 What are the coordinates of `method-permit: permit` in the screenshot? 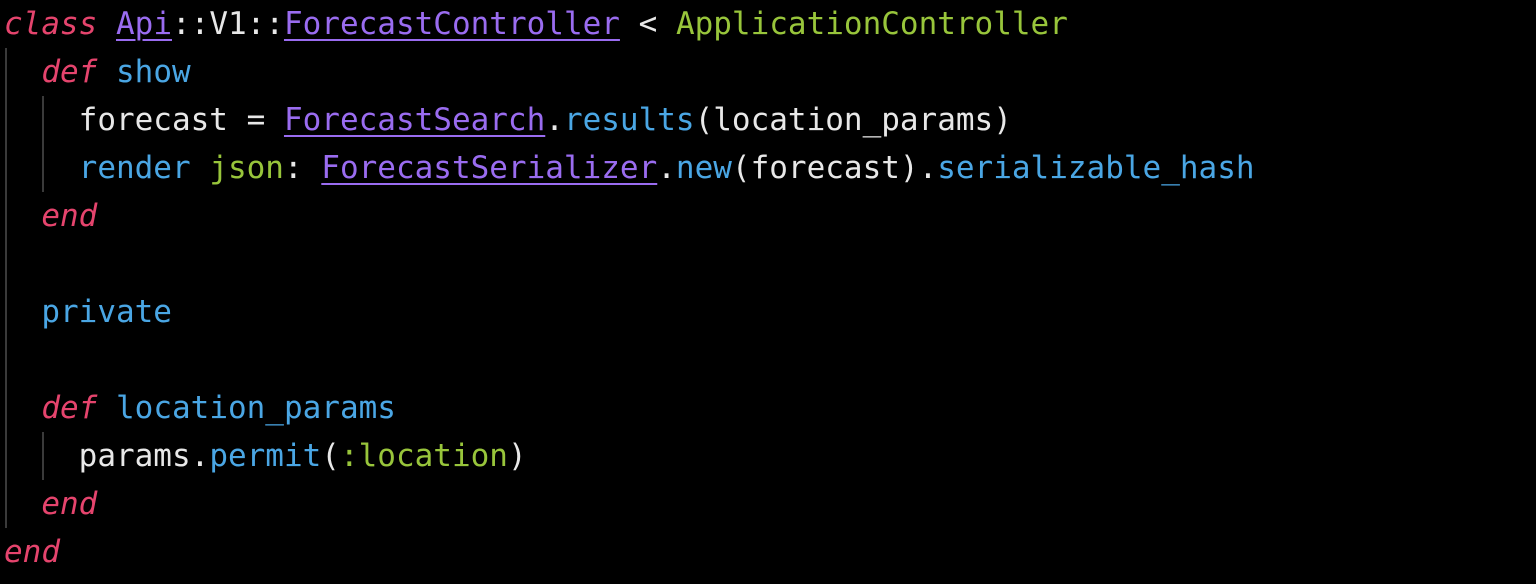 It's located at (265, 456).